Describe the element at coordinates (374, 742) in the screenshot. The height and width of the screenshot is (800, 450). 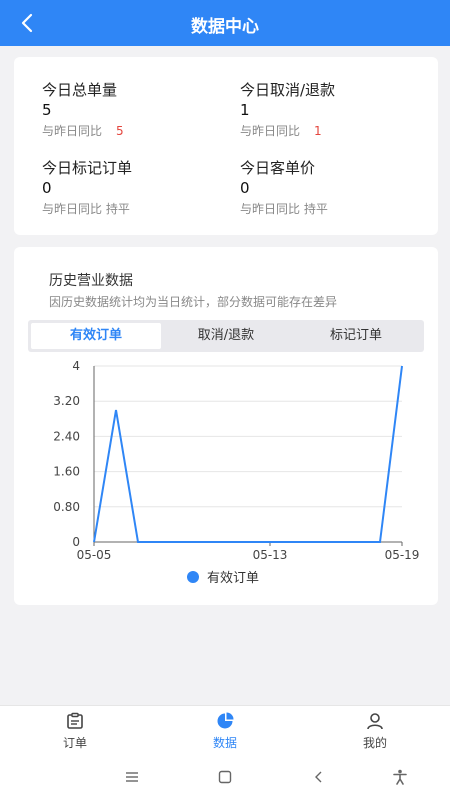
I see `tabbar-label: 我的` at that location.